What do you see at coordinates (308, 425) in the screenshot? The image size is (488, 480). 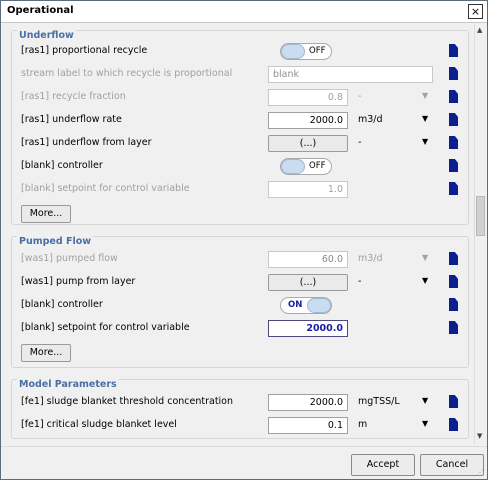 I see `critical-level-input: 0.1` at bounding box center [308, 425].